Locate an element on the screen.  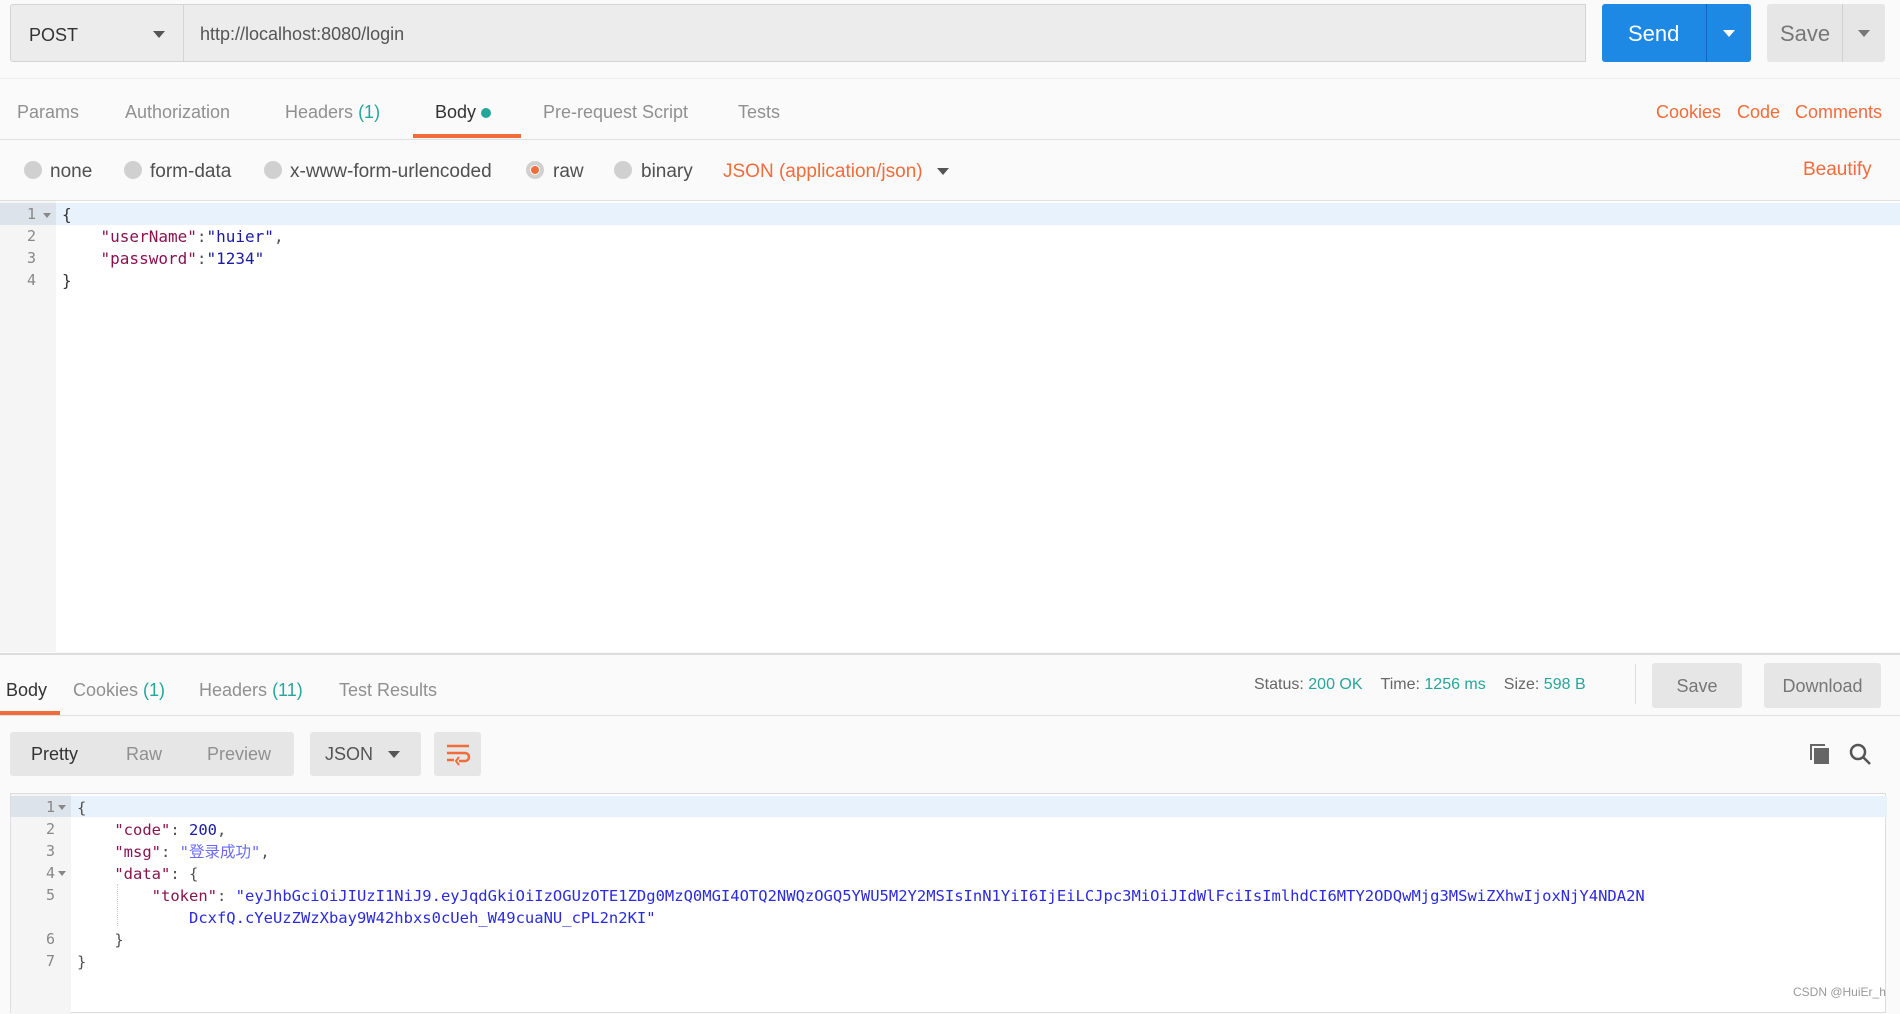
tab-headers: Headers (1) is located at coordinates (332, 112).